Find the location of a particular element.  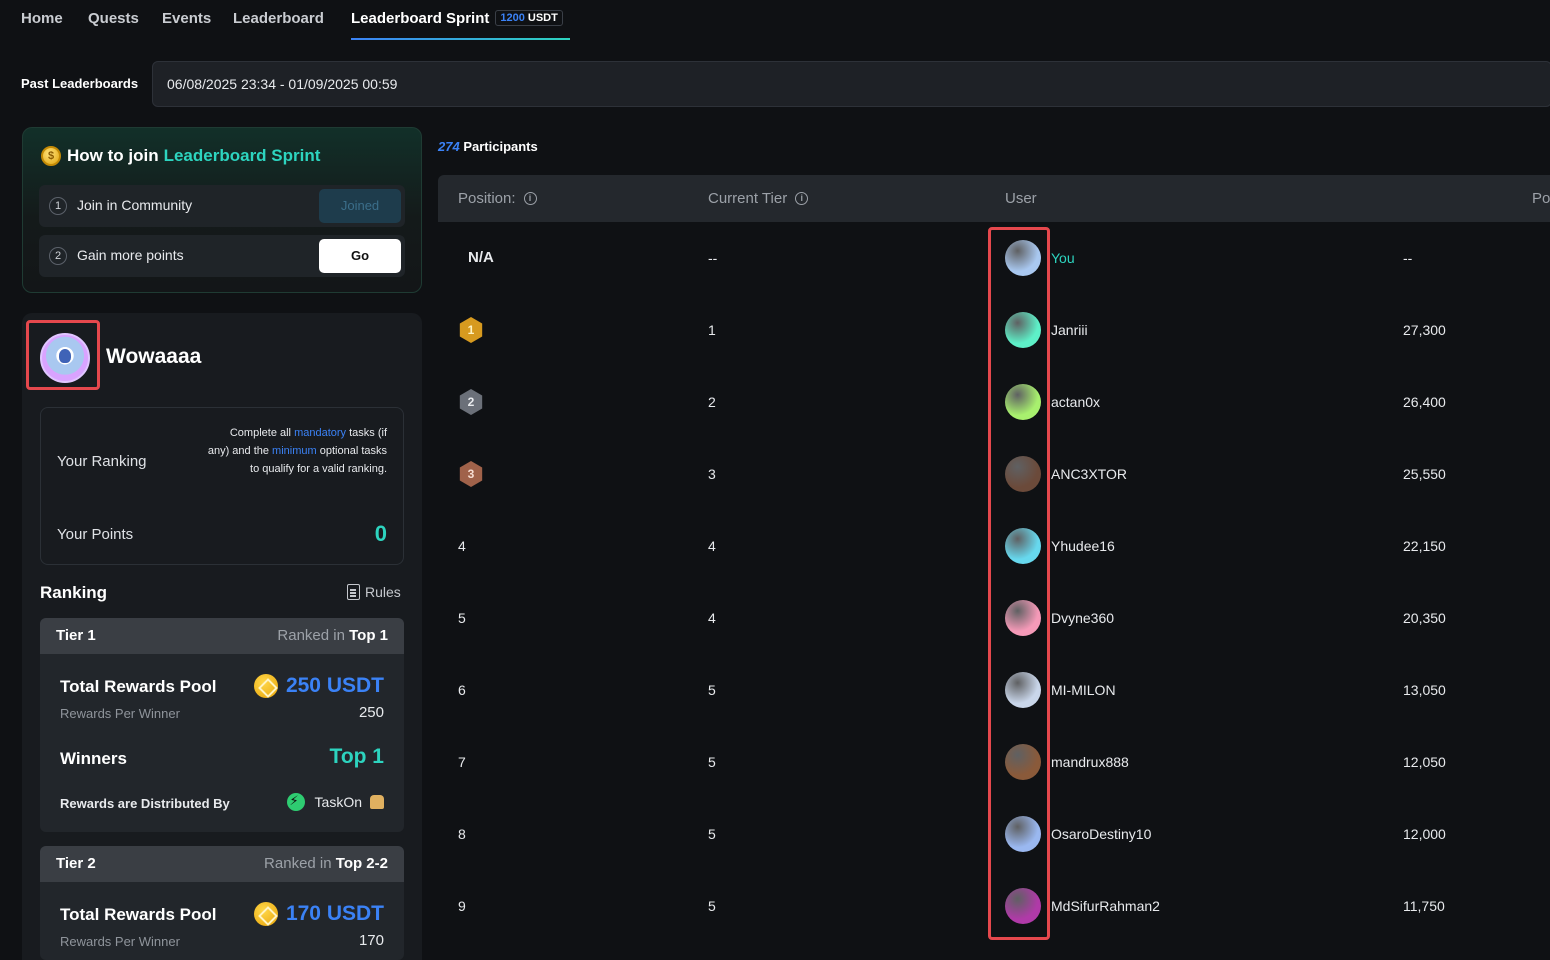

distributor-name: TaskOn is located at coordinates (338, 802).